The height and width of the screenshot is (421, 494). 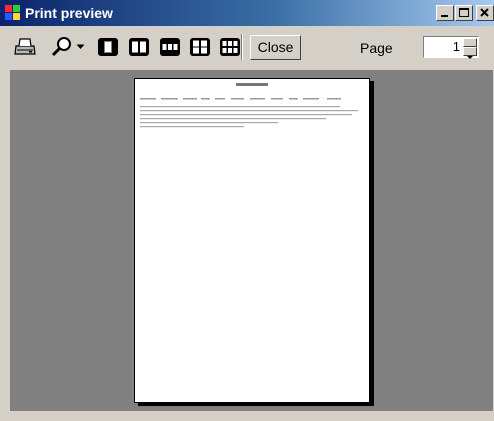 I want to click on window-title: Print preview, so click(x=69, y=13).